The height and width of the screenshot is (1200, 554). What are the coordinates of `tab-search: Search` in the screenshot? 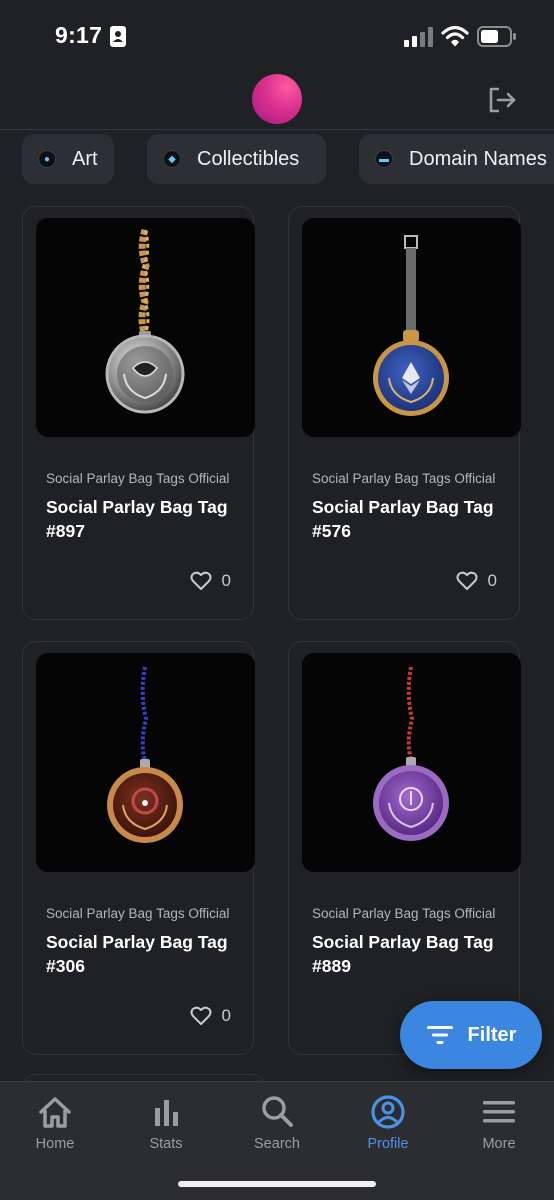 It's located at (277, 1125).